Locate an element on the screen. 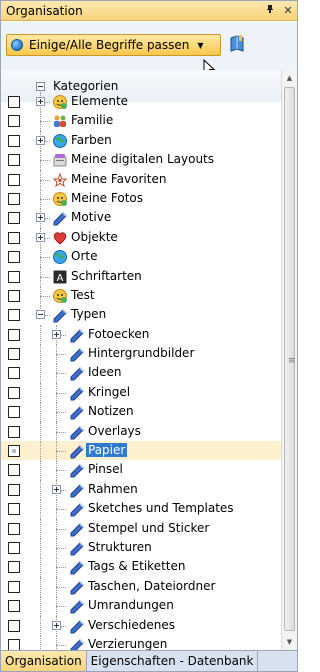  tree-item-papier: Papier is located at coordinates (141, 451).